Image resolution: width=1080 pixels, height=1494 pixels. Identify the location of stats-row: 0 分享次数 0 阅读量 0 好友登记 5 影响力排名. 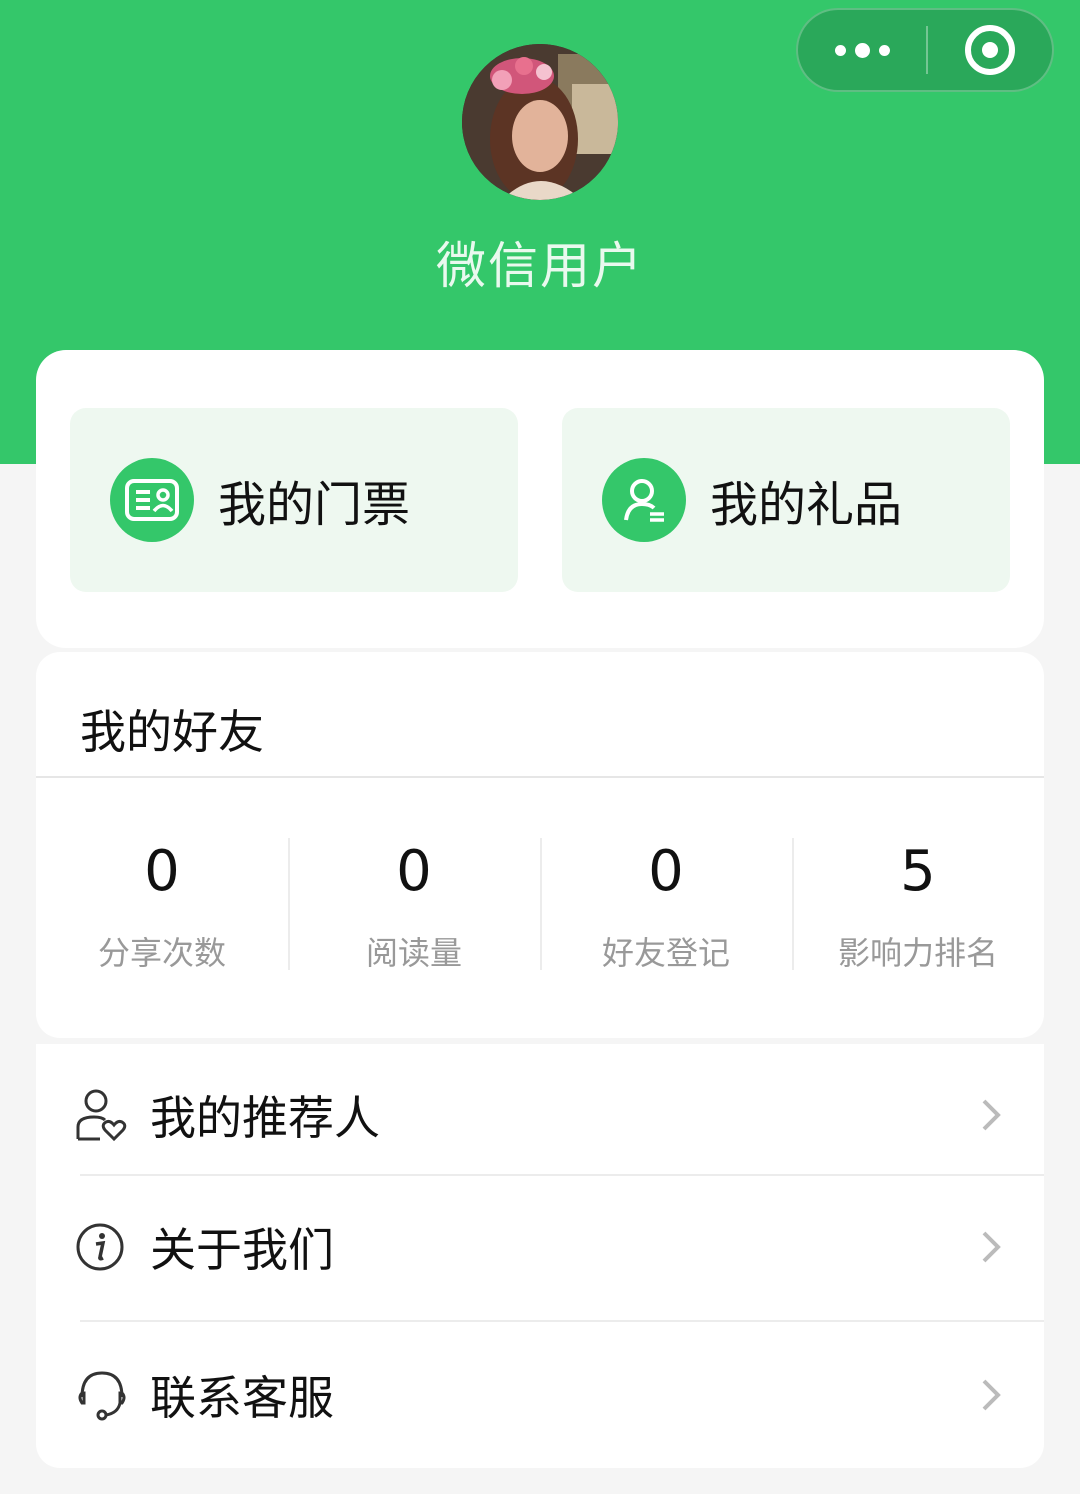
(540, 905).